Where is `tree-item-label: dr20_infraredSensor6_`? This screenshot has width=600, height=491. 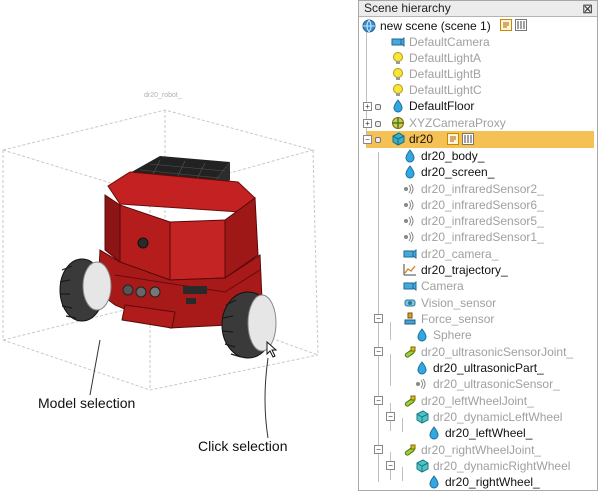 tree-item-label: dr20_infraredSensor6_ is located at coordinates (482, 205).